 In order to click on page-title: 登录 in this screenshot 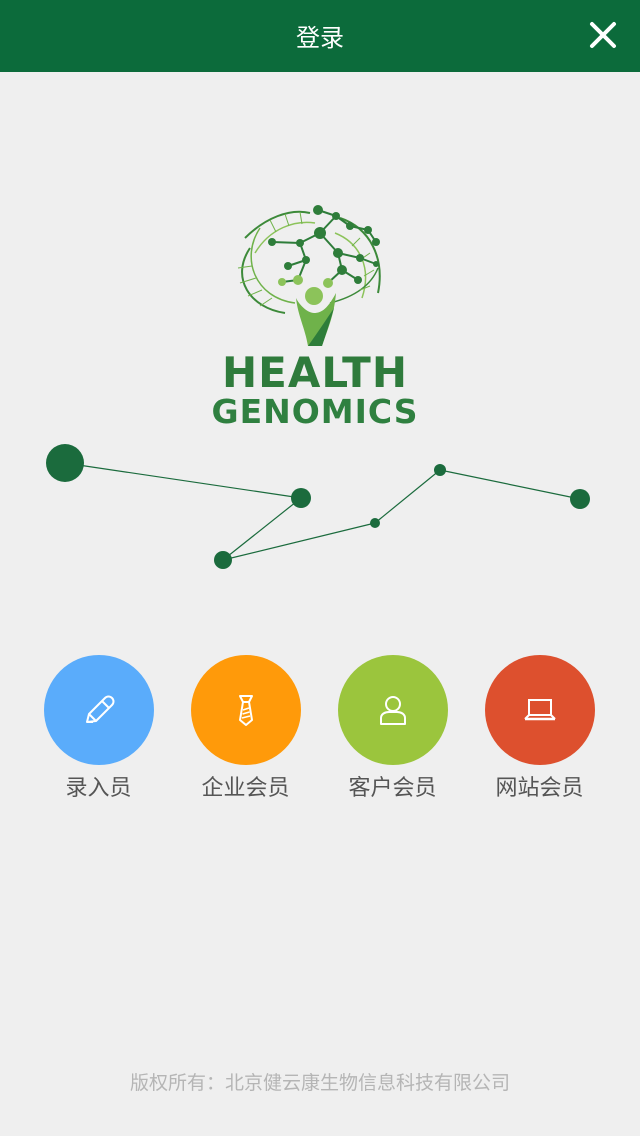, I will do `click(320, 38)`.